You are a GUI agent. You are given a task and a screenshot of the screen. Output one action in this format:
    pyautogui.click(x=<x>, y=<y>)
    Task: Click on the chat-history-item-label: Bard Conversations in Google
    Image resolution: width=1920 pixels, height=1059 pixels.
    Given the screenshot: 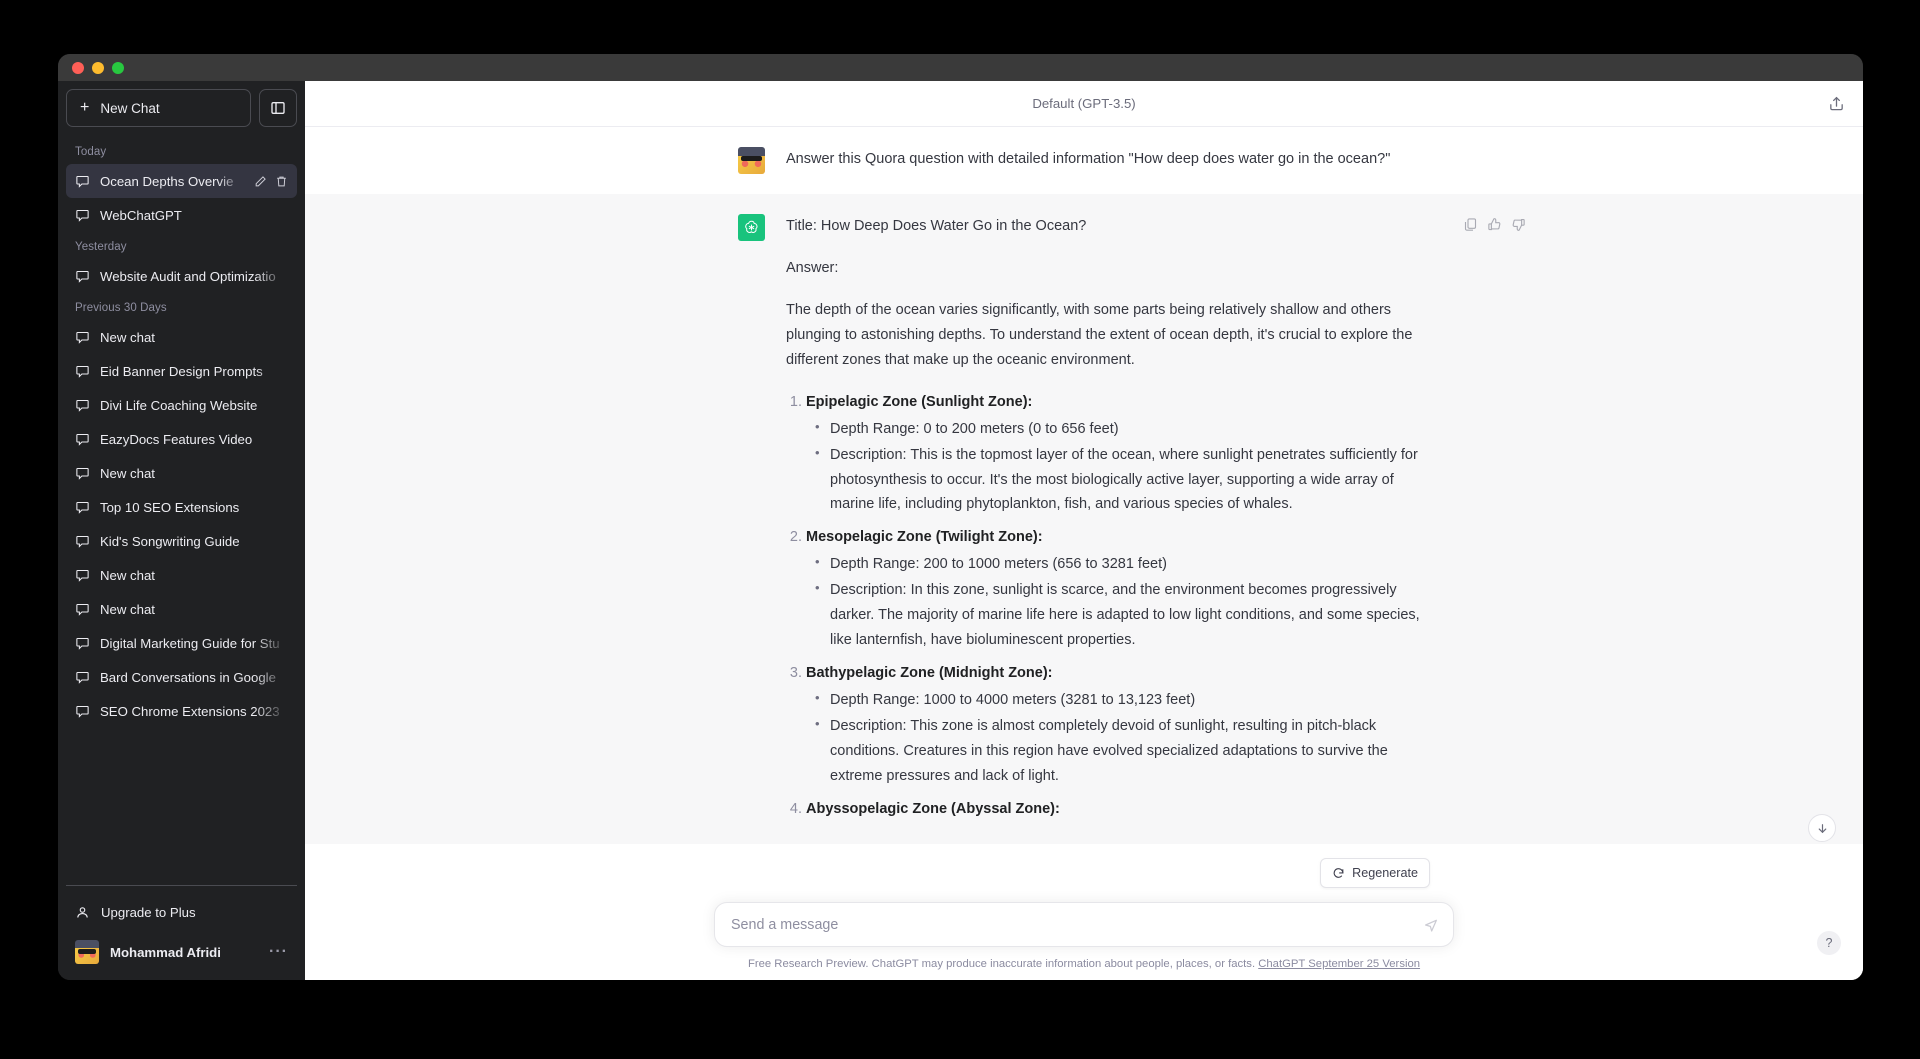 What is the action you would take?
    pyautogui.click(x=188, y=677)
    